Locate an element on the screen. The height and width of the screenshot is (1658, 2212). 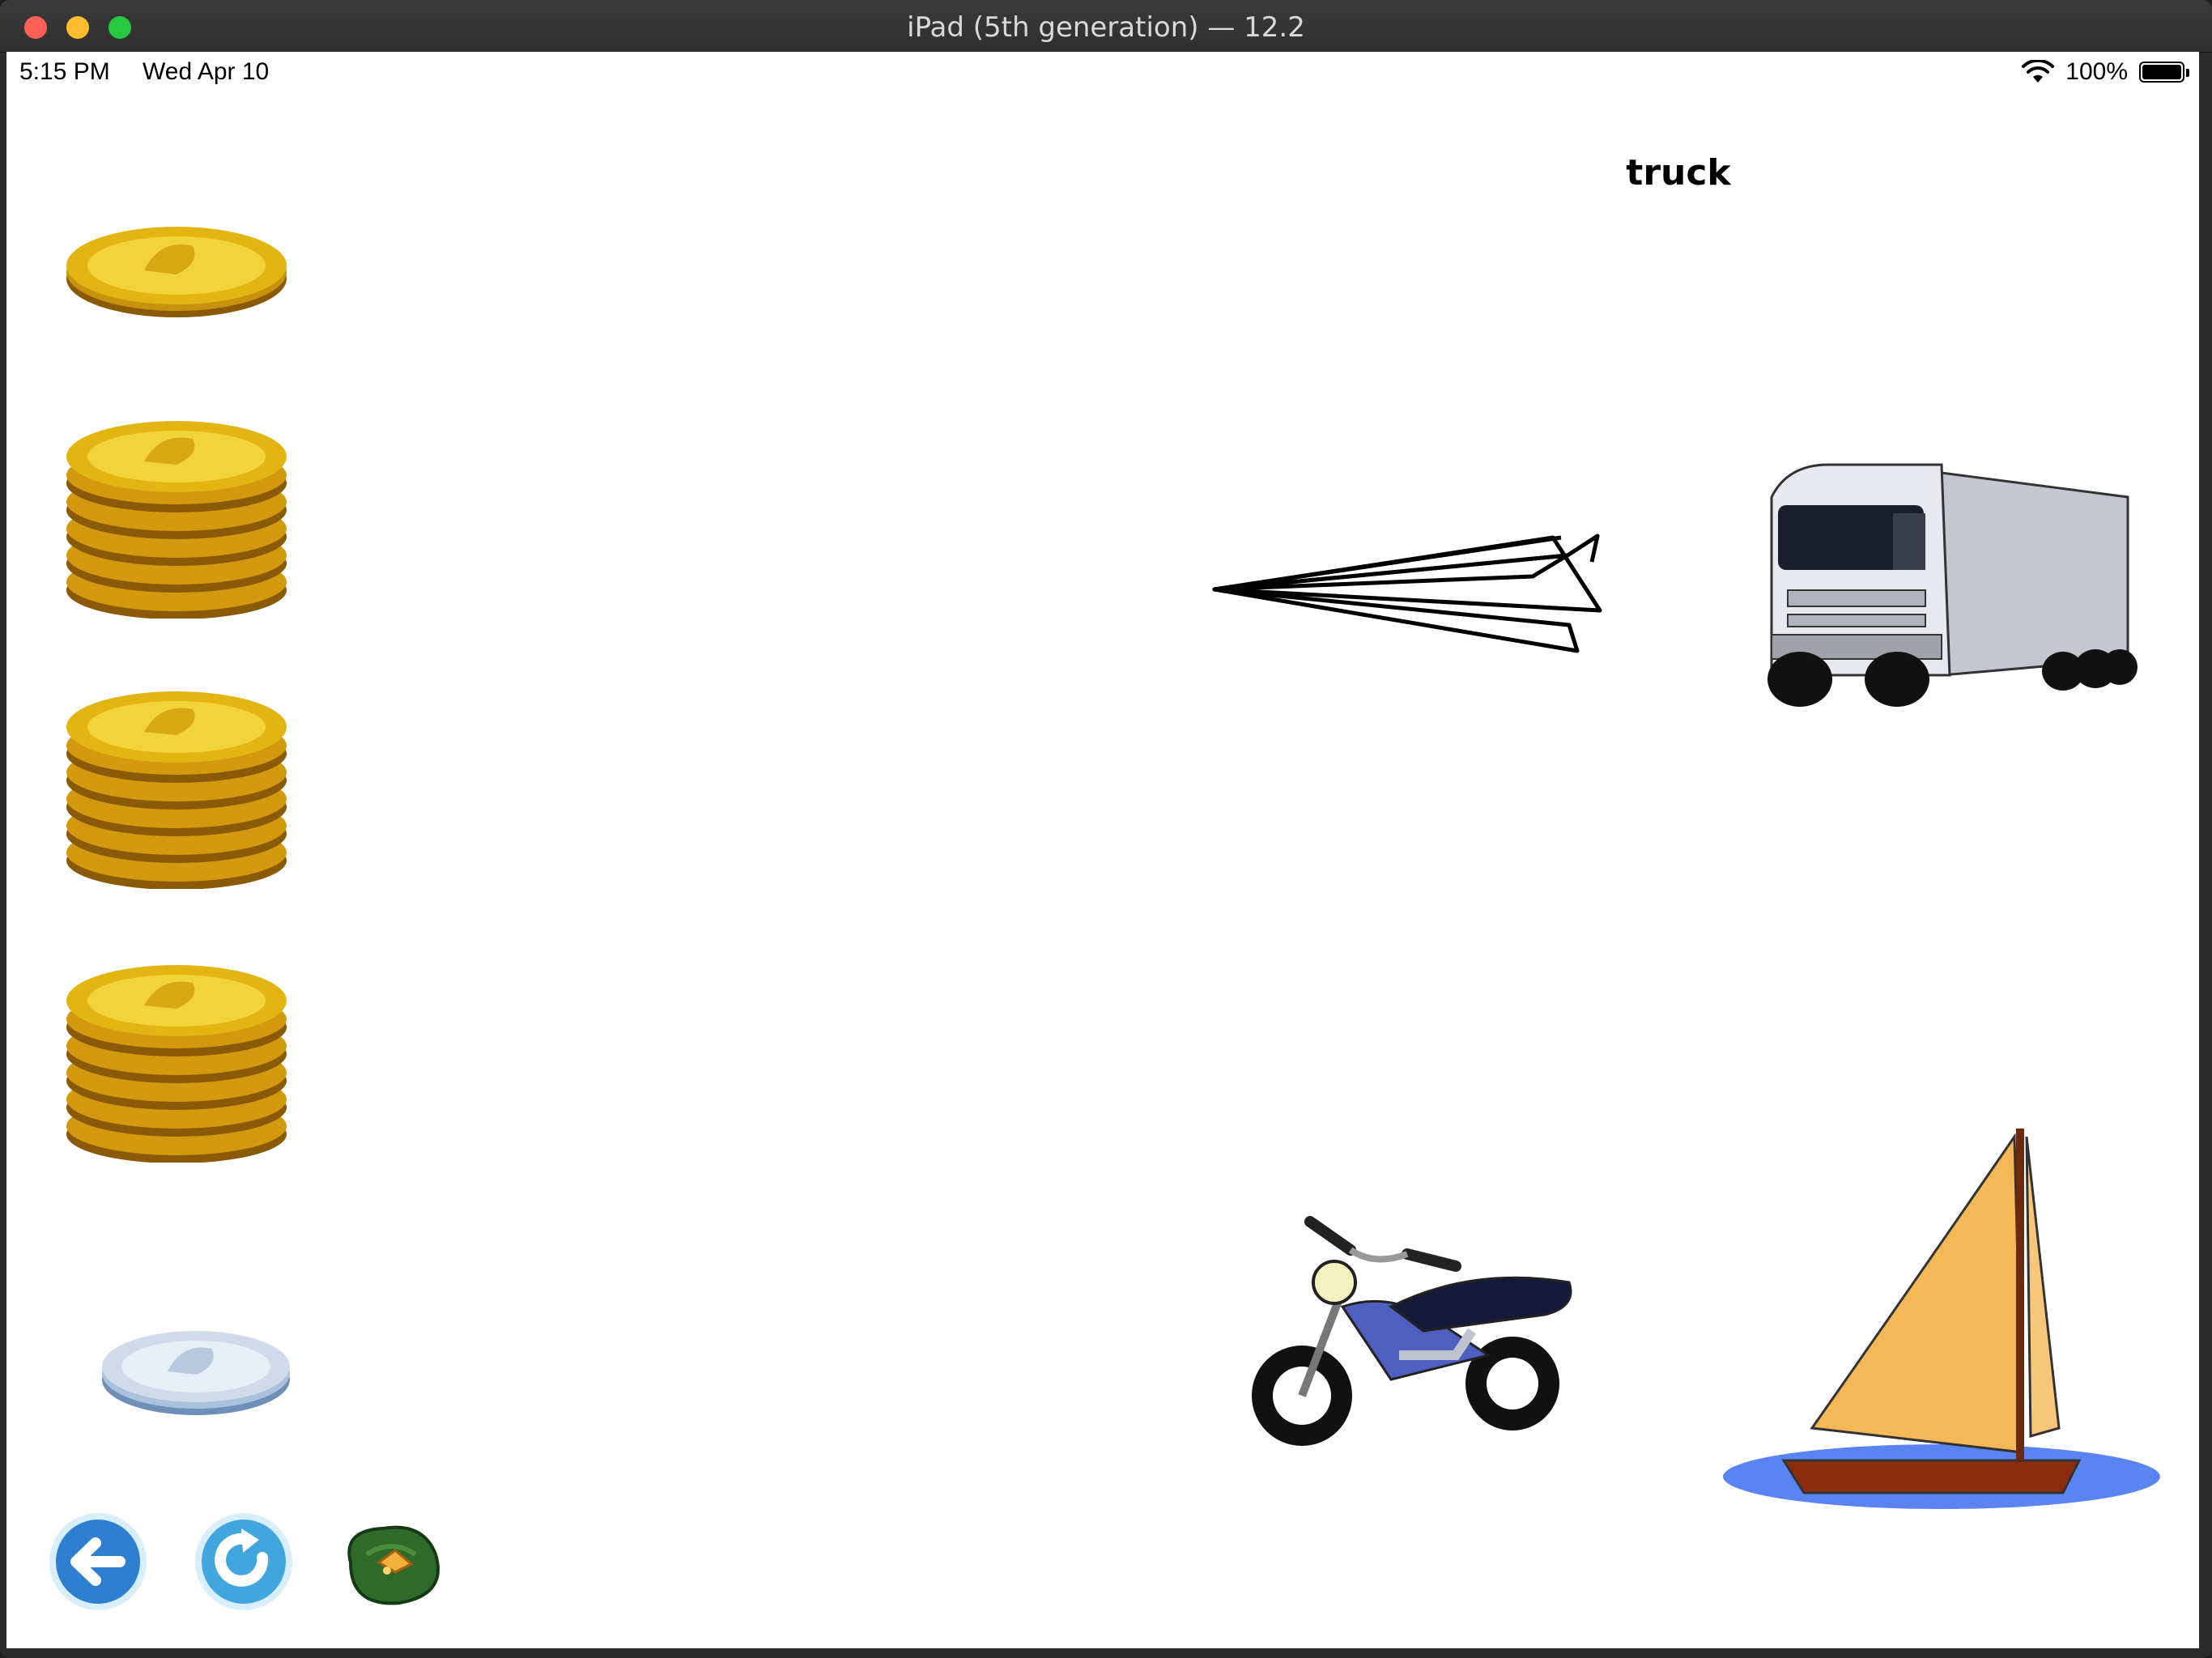
motorcycle-image is located at coordinates (1419, 1326).